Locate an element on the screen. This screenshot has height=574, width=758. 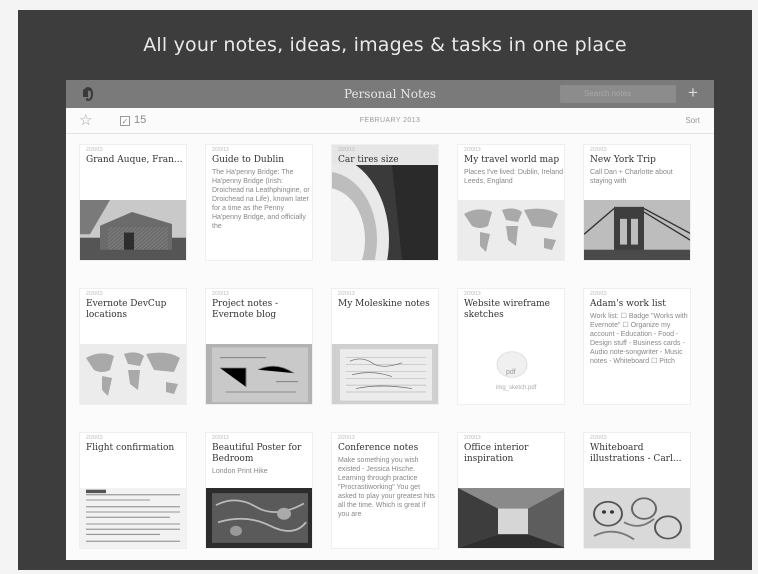
sort-button: Sort is located at coordinates (692, 120).